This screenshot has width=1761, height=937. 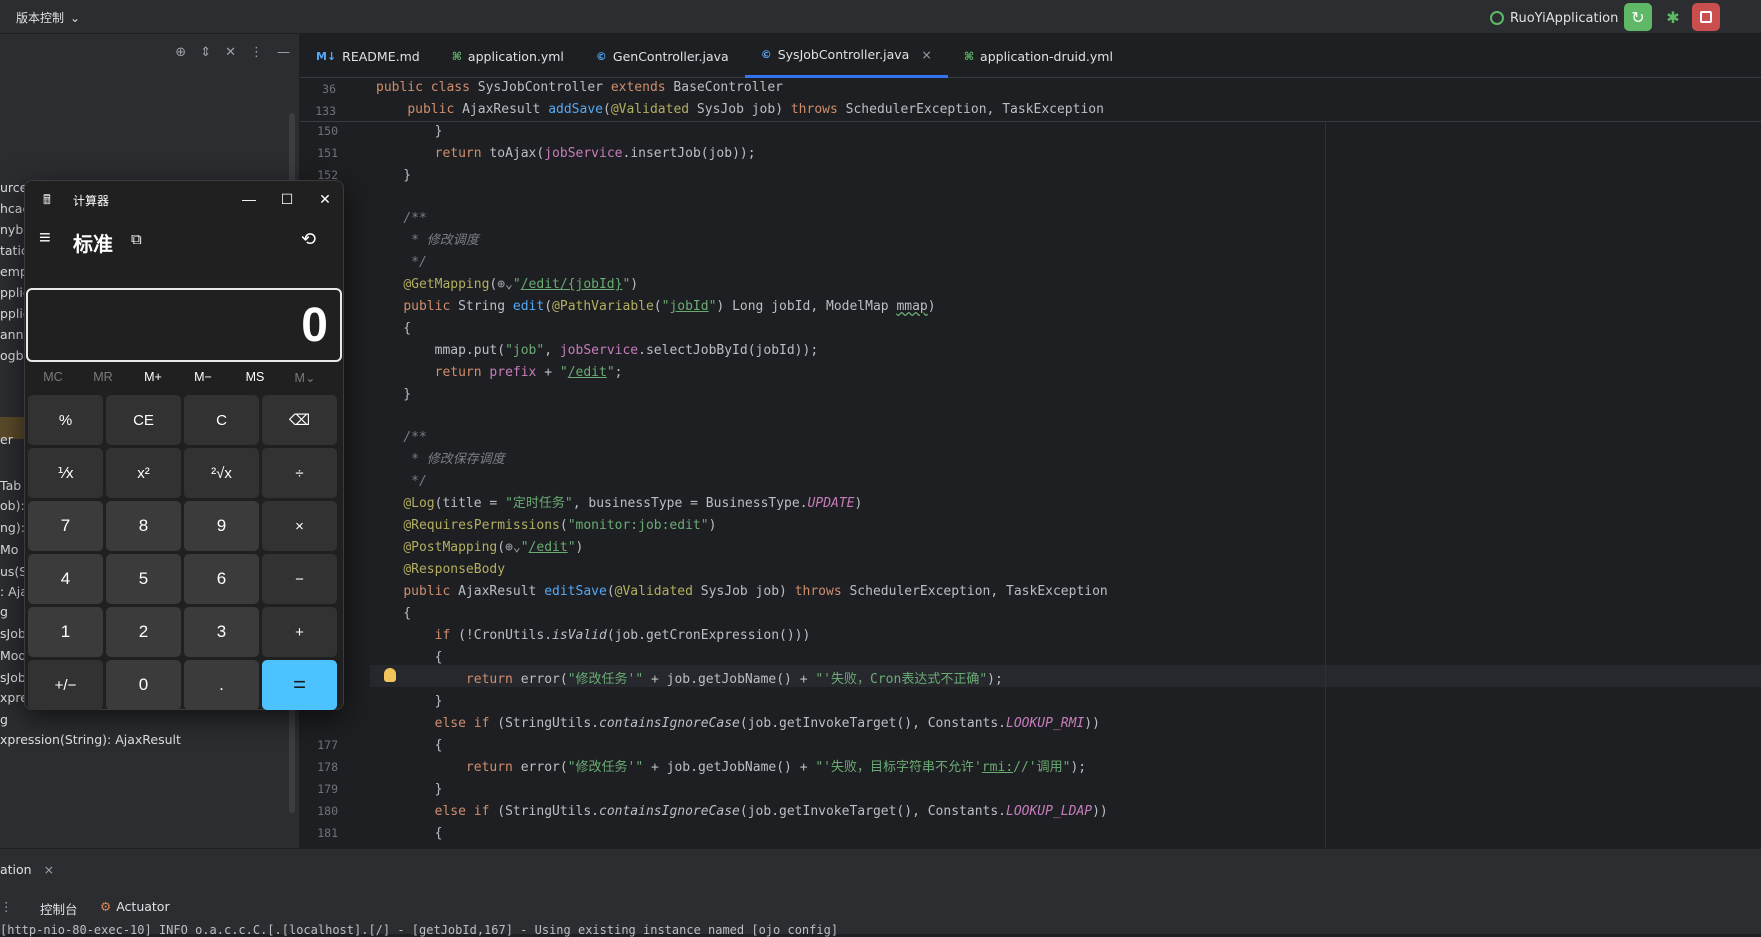 I want to click on tree-item: Mo, so click(x=9, y=549).